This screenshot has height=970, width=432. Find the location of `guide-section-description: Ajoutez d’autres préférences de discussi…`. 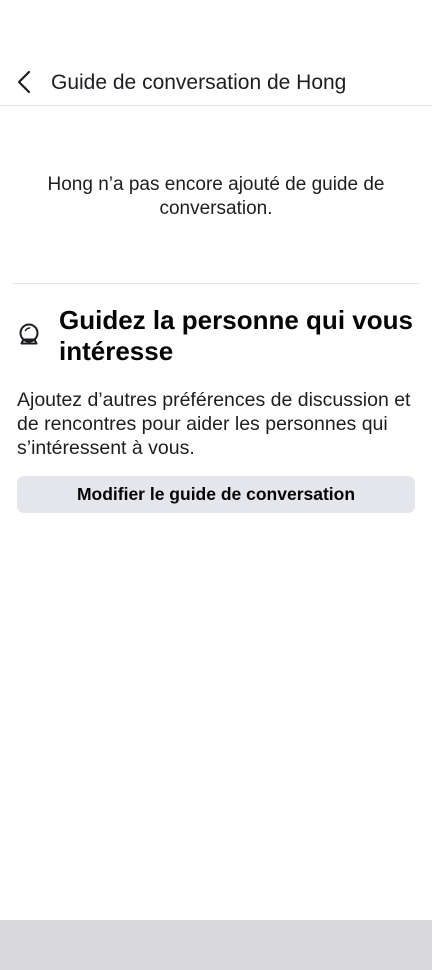

guide-section-description: Ajoutez d’autres préférences de discussi… is located at coordinates (214, 424).